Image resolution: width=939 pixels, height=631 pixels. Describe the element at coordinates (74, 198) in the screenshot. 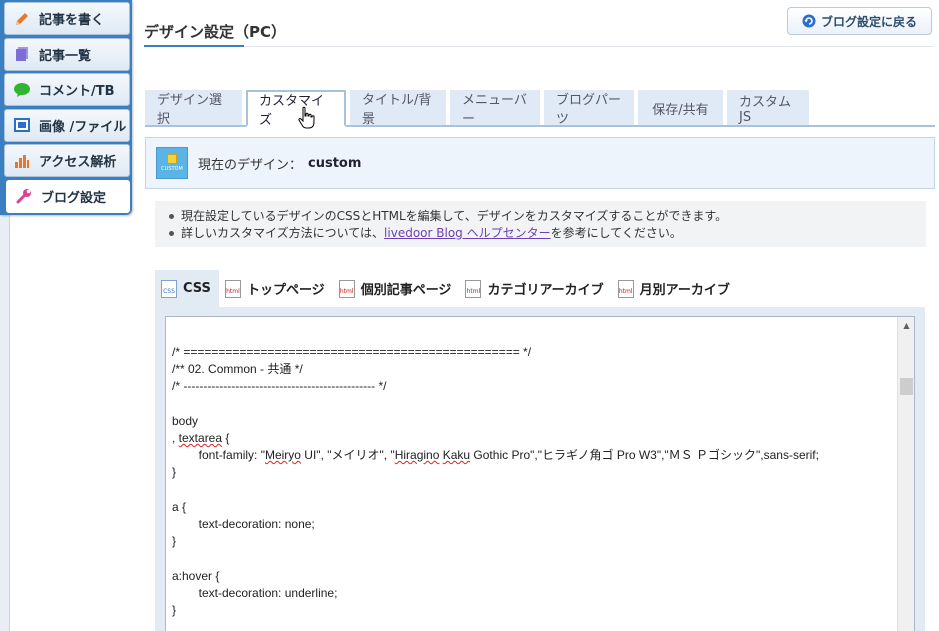

I see `sidebar-item-label: ブログ設定` at that location.